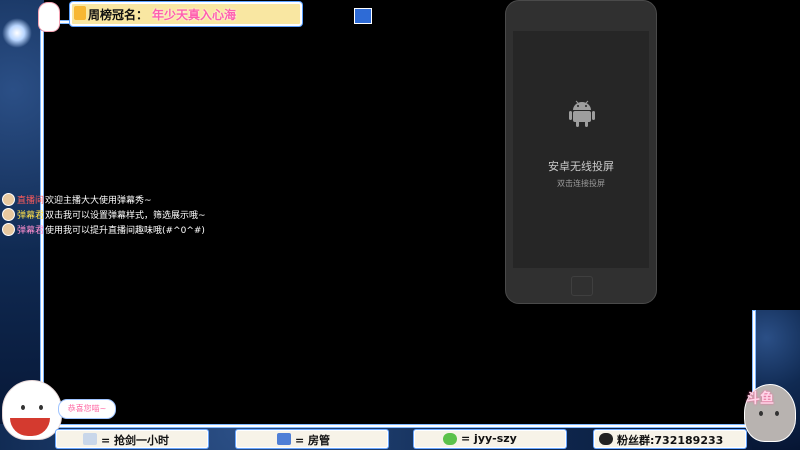 This screenshot has height=450, width=800. Describe the element at coordinates (363, 16) in the screenshot. I see `flag-icon` at that location.